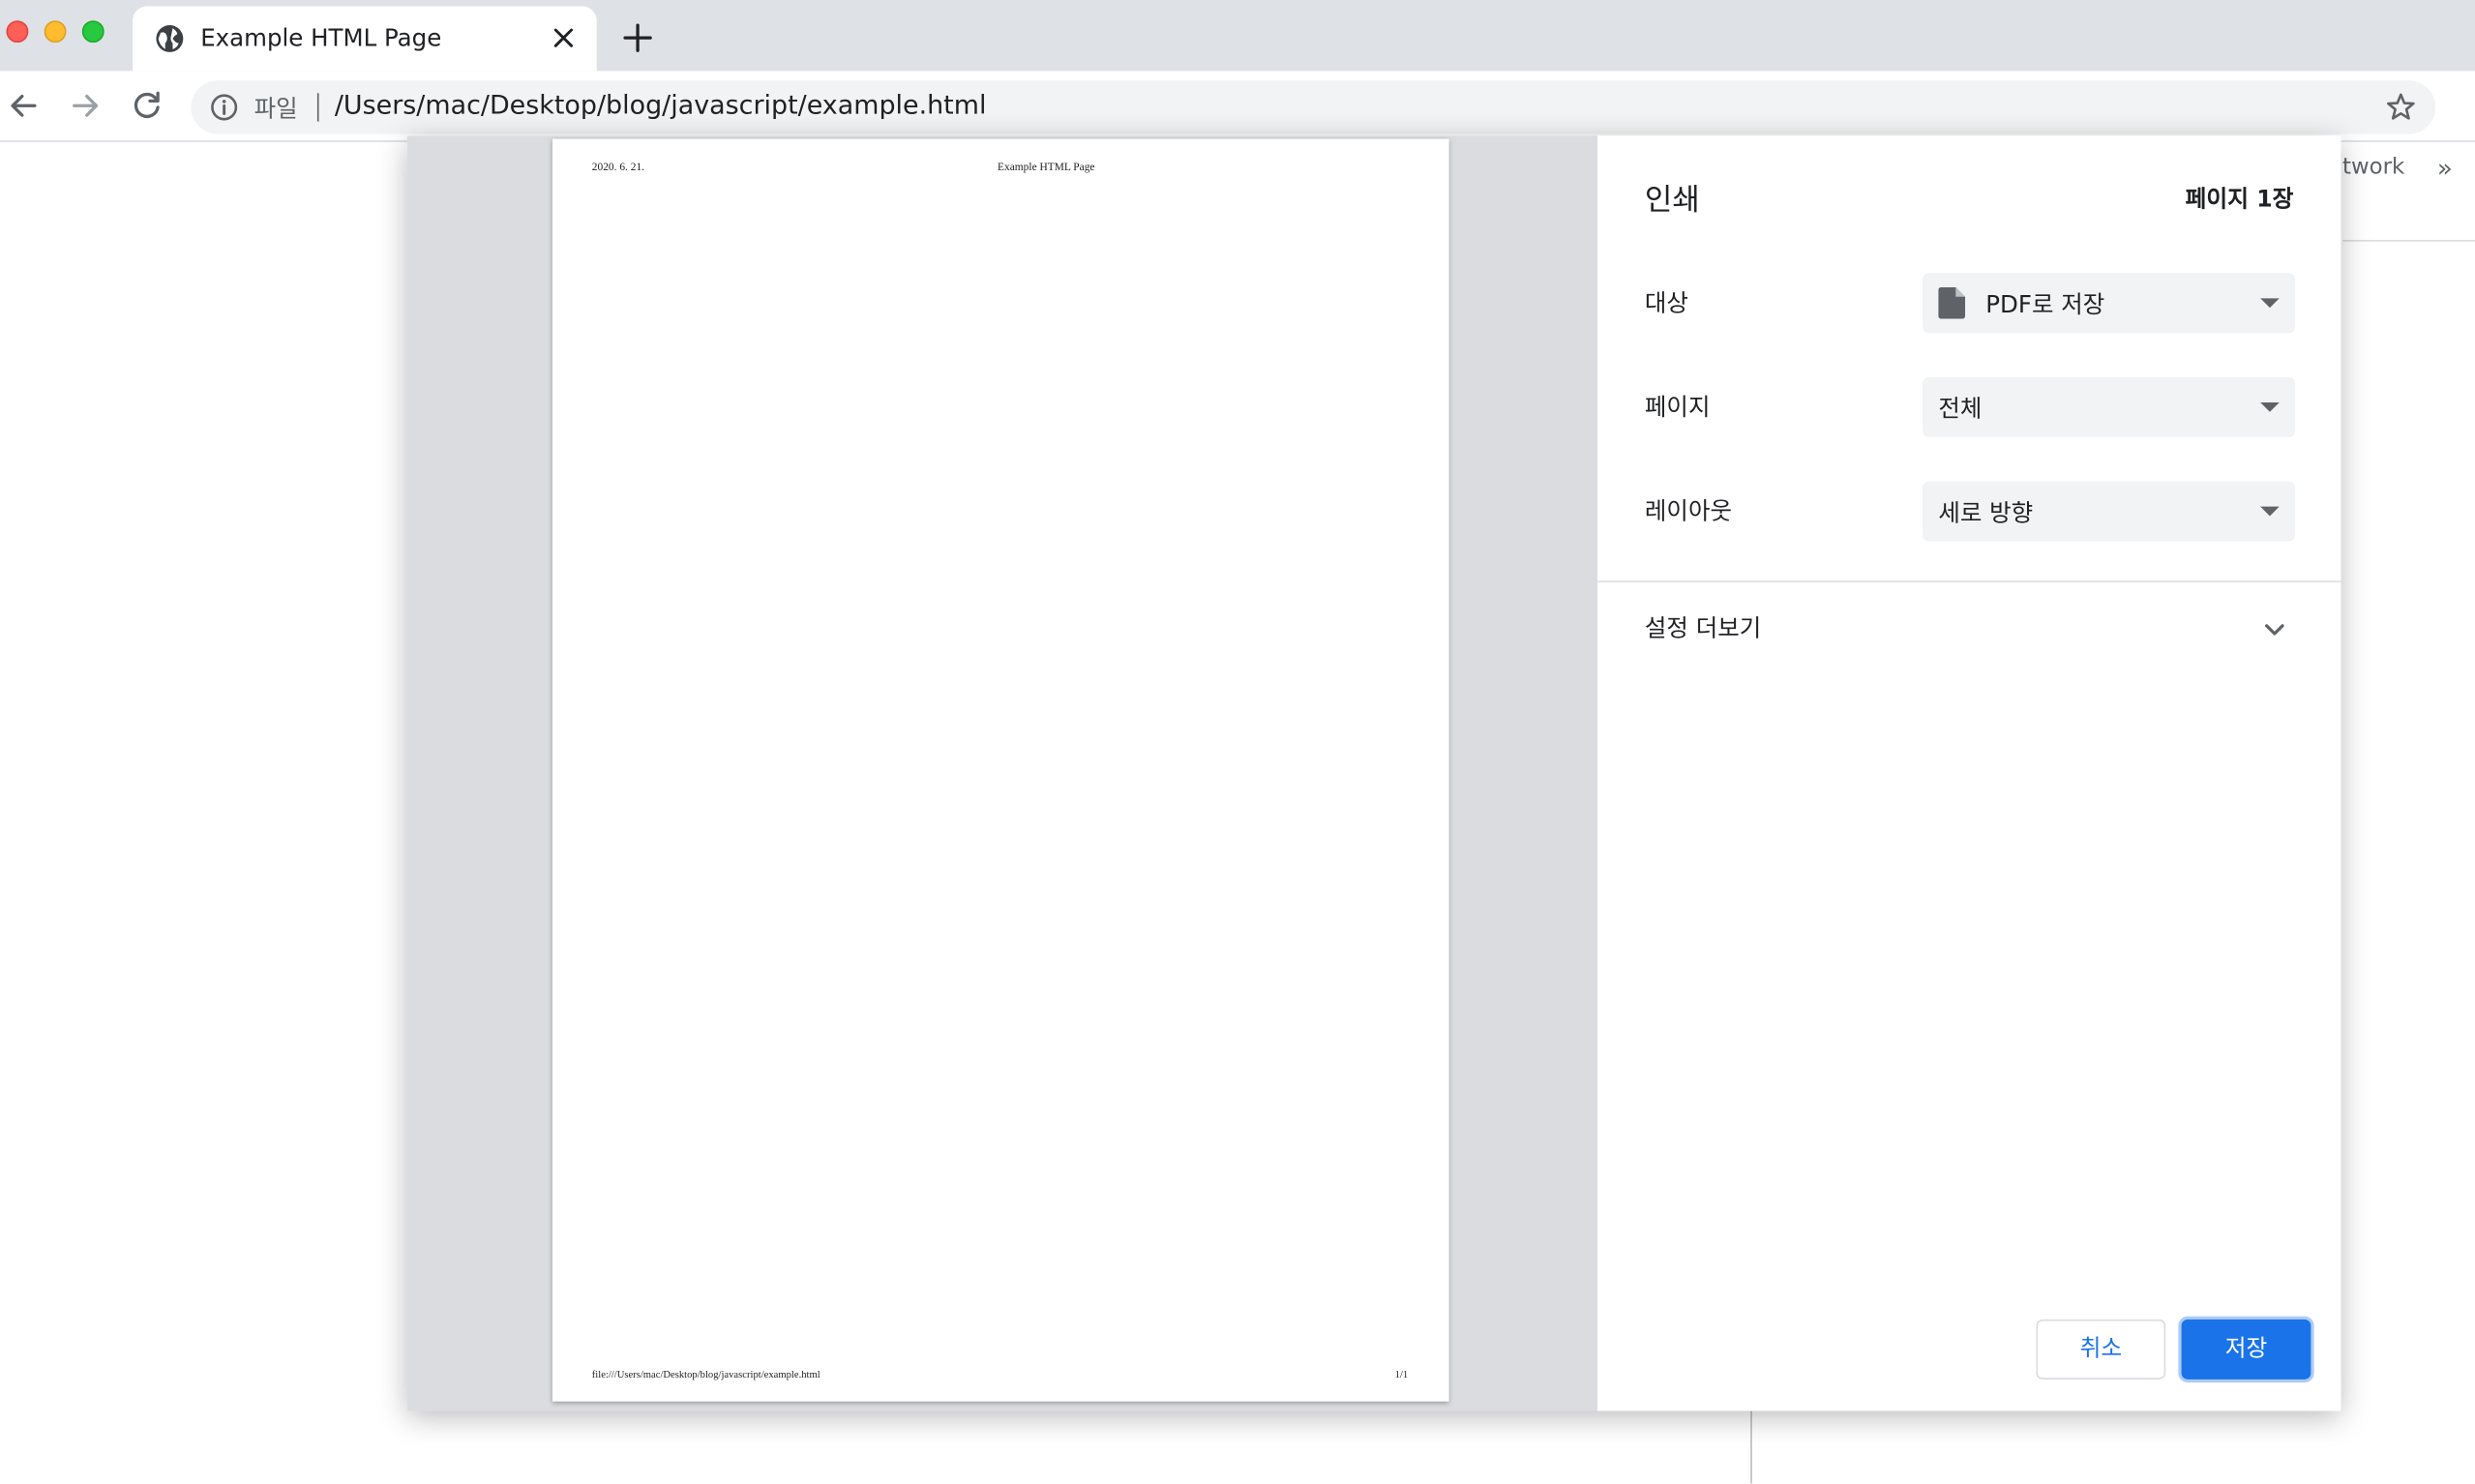  I want to click on pages-value: 전체, so click(1960, 409).